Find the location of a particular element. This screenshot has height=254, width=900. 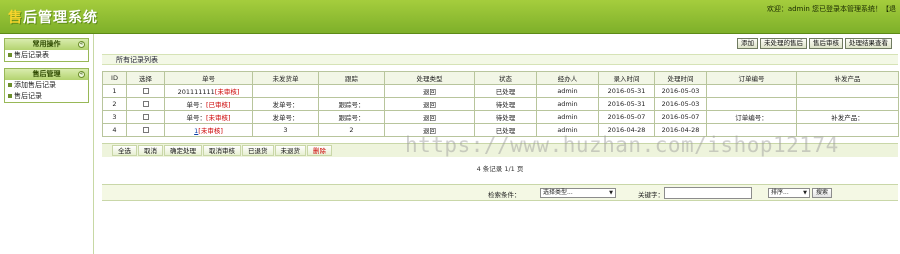

cell-unsent is located at coordinates (285, 91).